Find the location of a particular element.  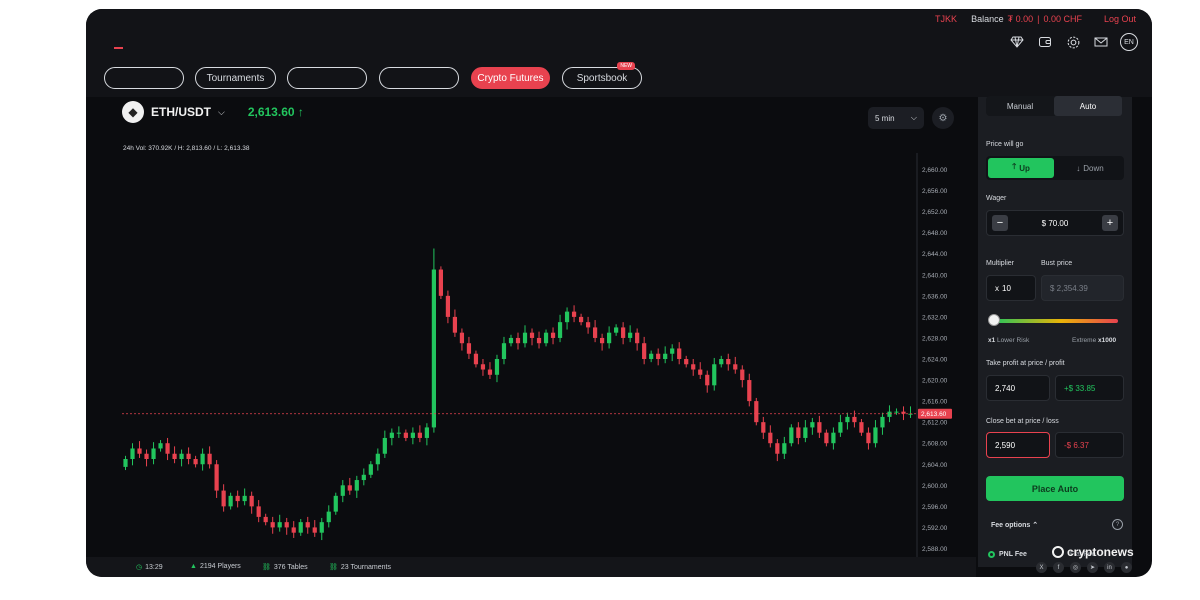

close-bet-price-input: 2,590 is located at coordinates (1018, 445).